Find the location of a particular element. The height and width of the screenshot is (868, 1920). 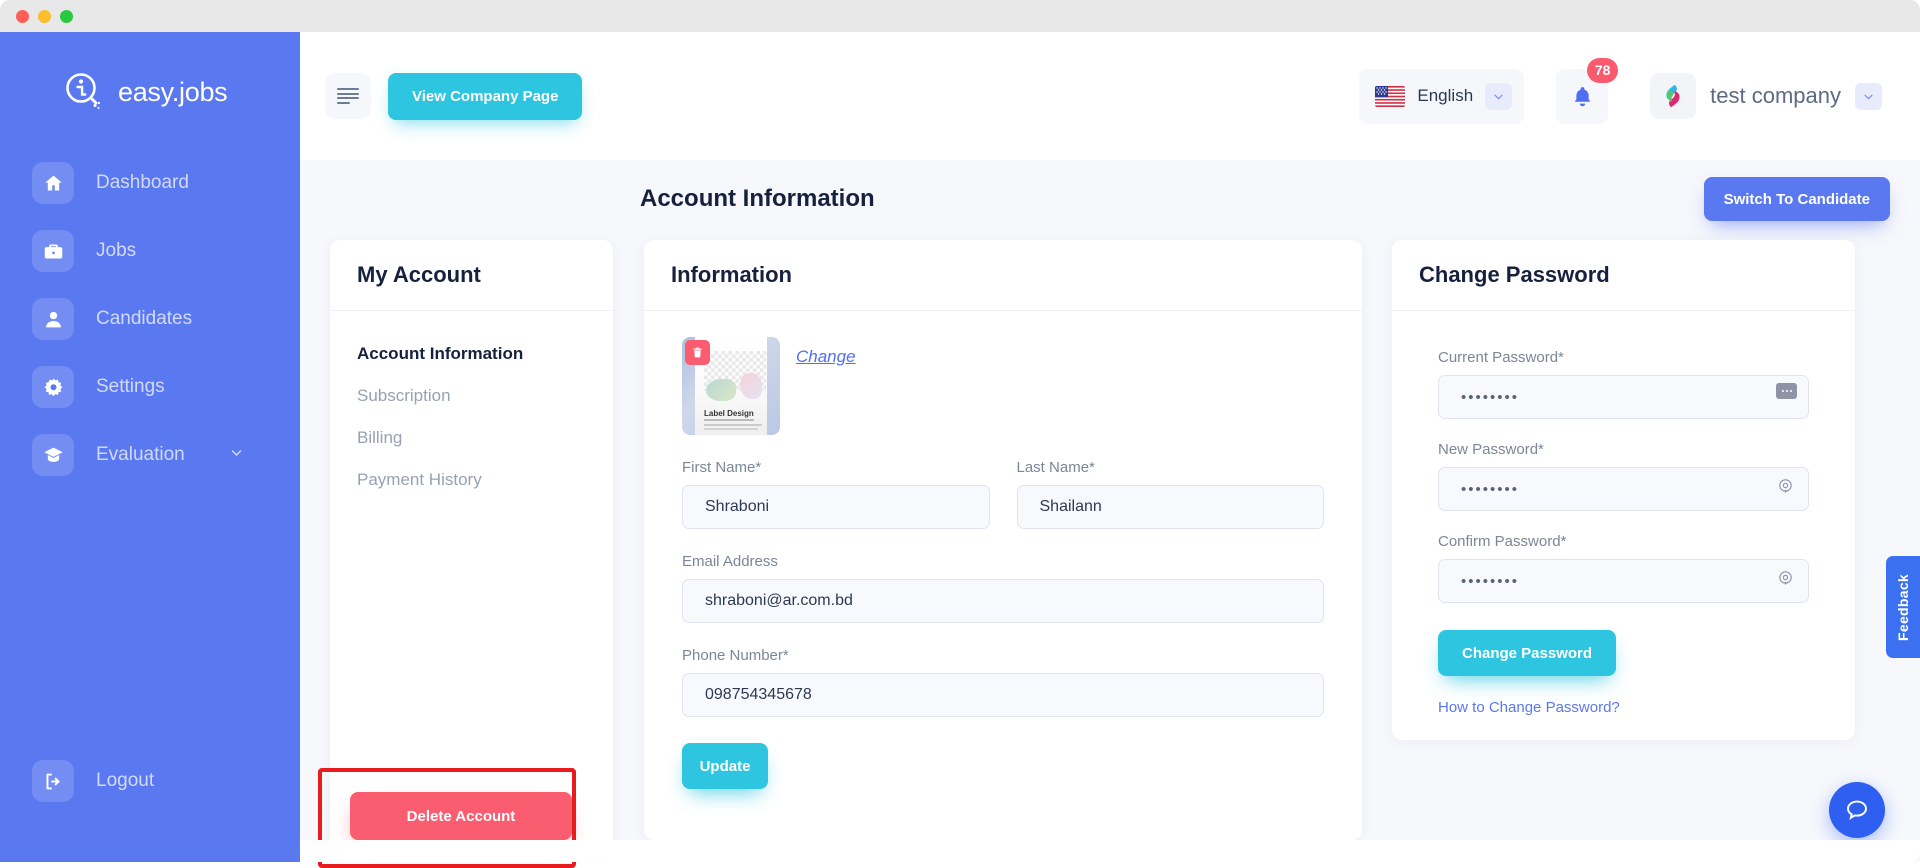

language-selector: English is located at coordinates (1441, 96).